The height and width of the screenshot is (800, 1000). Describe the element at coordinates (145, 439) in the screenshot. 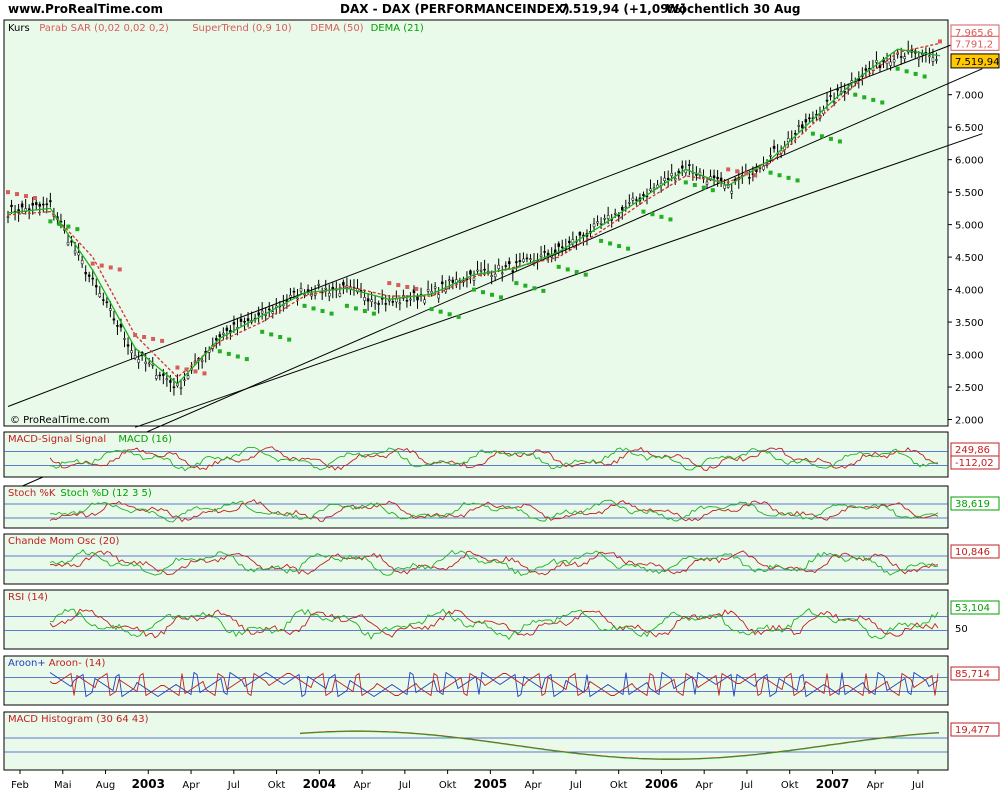

I see `panel-legend-macd-1: MACD (16)` at that location.